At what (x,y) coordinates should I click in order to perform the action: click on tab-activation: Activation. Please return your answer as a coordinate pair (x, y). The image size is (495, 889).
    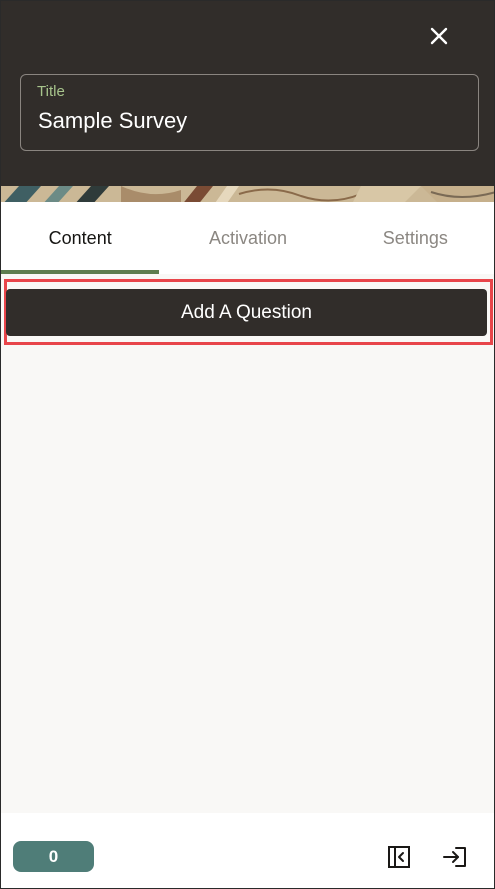
    Looking at the image, I should click on (247, 238).